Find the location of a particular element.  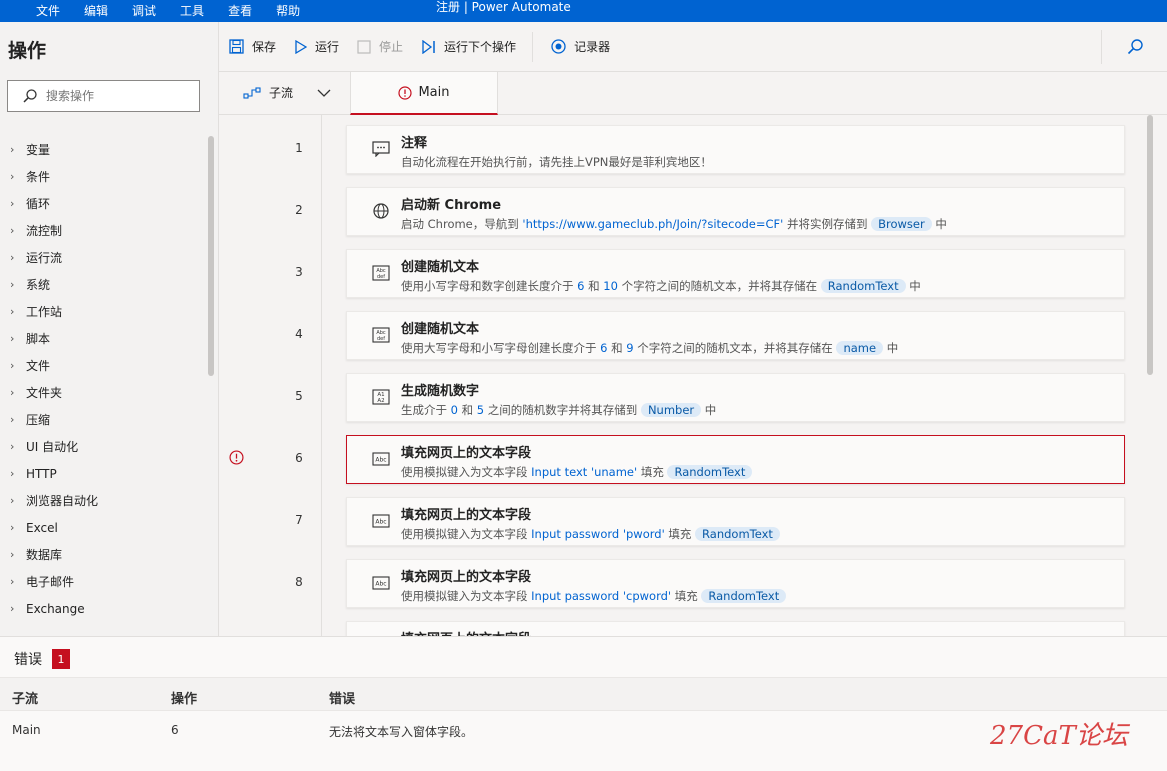

action-description: 自动化流程在开始执行前，请先挂上VPN最好是菲利宾地区！ is located at coordinates (556, 162).